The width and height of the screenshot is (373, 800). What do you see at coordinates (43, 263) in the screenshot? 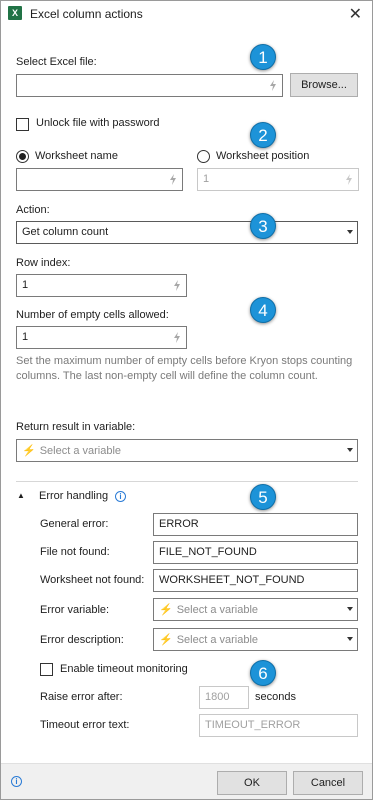
I see `row-index-label: Row index:` at bounding box center [43, 263].